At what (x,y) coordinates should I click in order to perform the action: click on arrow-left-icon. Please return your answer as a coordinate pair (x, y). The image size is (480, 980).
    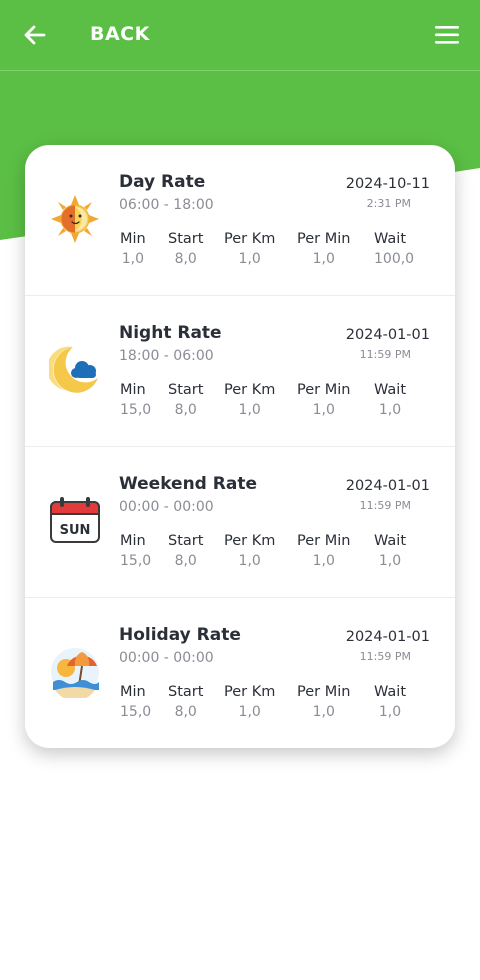
    Looking at the image, I should click on (35, 35).